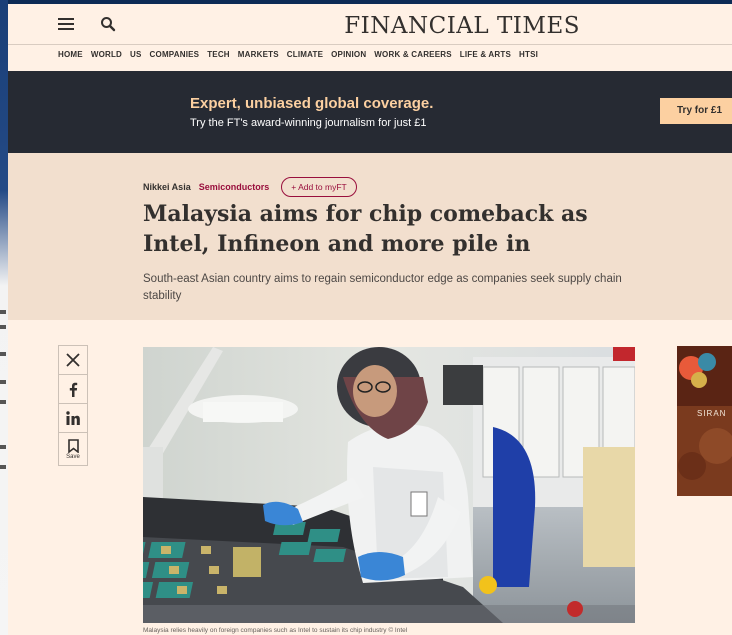 This screenshot has height=635, width=732. What do you see at coordinates (136, 54) in the screenshot?
I see `nav-item-us: US` at bounding box center [136, 54].